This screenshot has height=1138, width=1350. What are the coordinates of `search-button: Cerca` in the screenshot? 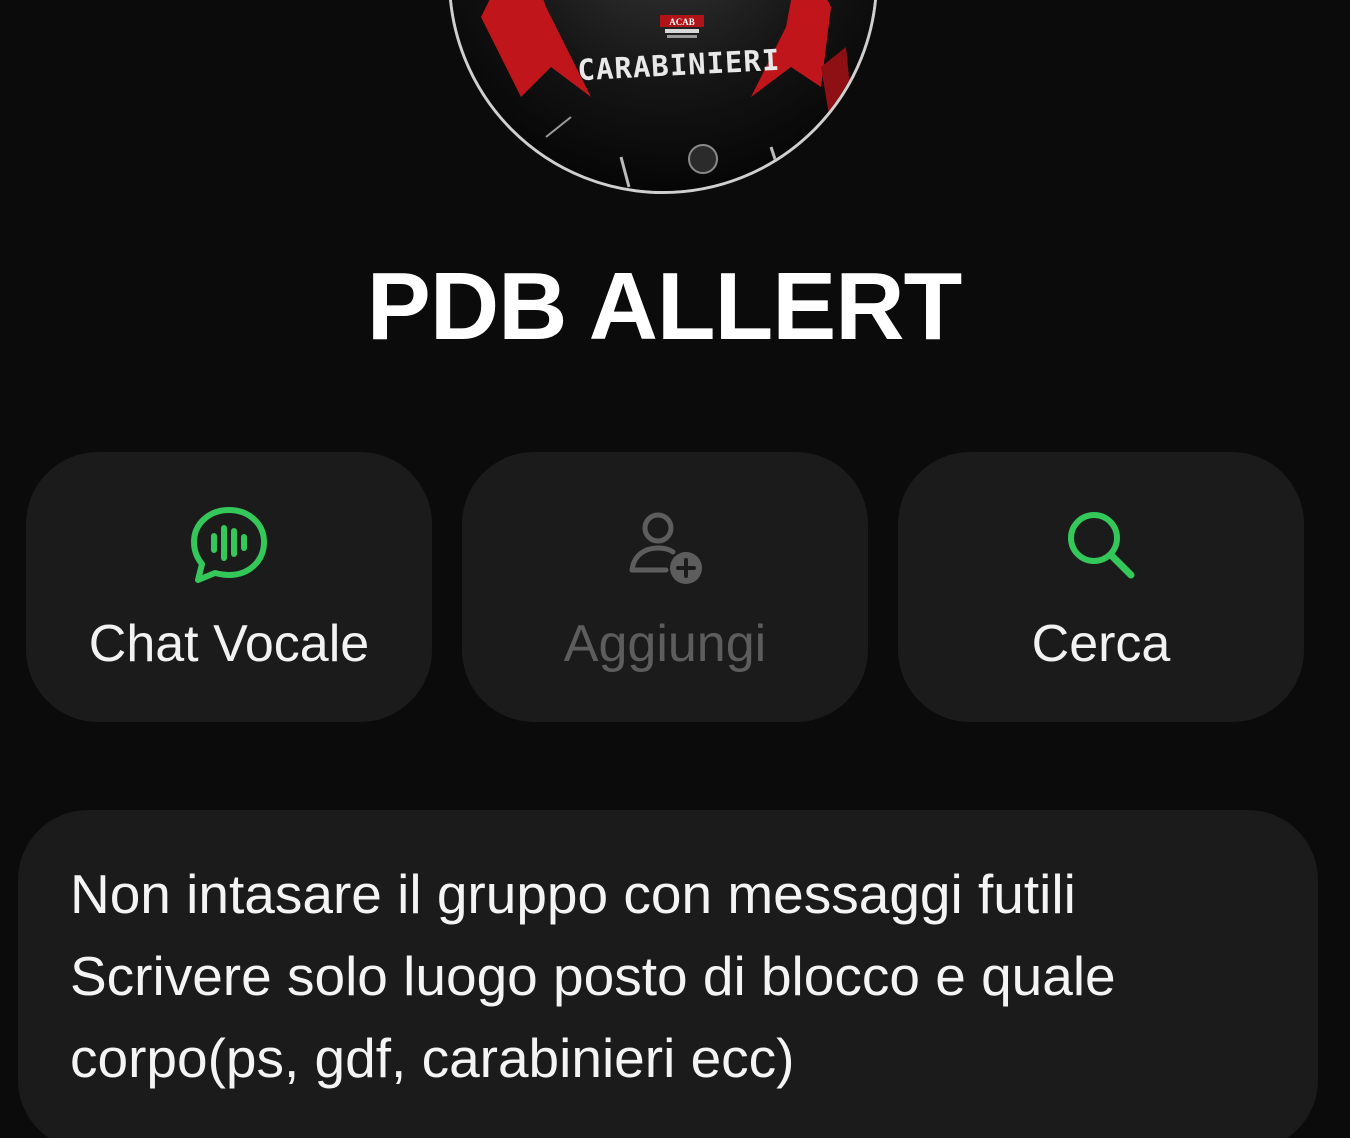 It's located at (1101, 587).